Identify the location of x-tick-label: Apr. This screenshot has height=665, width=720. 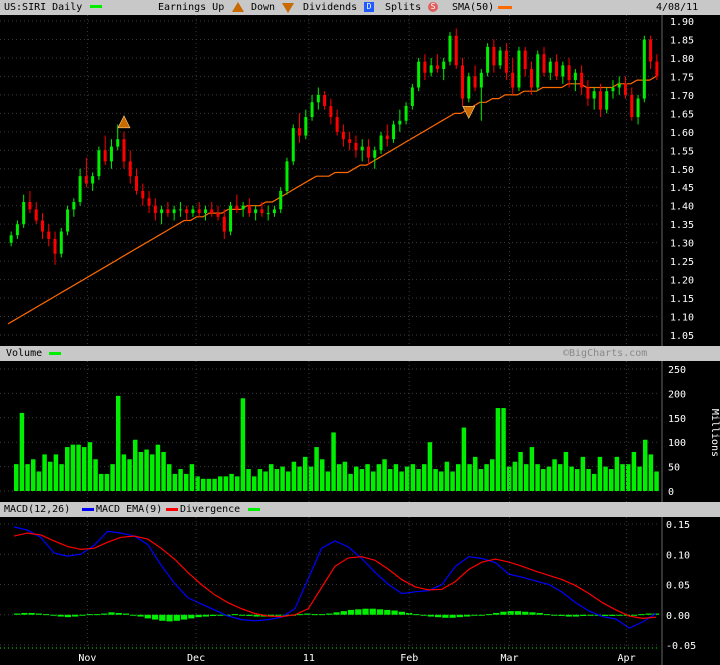
(627, 658).